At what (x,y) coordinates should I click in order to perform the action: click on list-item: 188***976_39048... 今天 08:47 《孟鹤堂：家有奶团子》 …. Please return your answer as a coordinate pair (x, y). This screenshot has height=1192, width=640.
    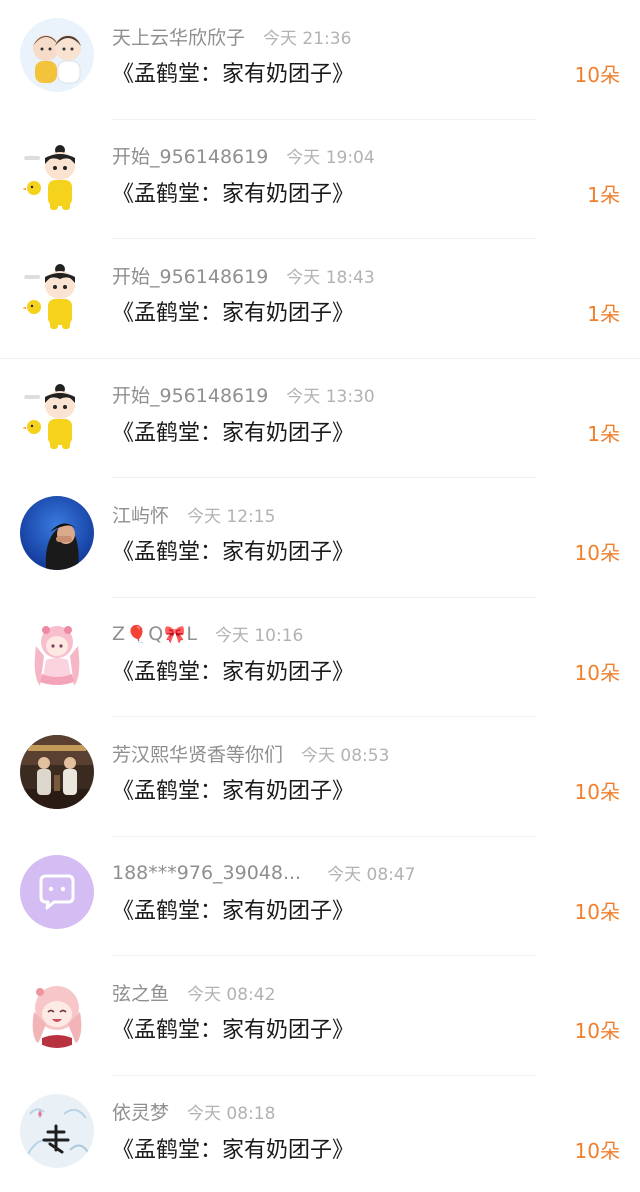
    Looking at the image, I should click on (320, 896).